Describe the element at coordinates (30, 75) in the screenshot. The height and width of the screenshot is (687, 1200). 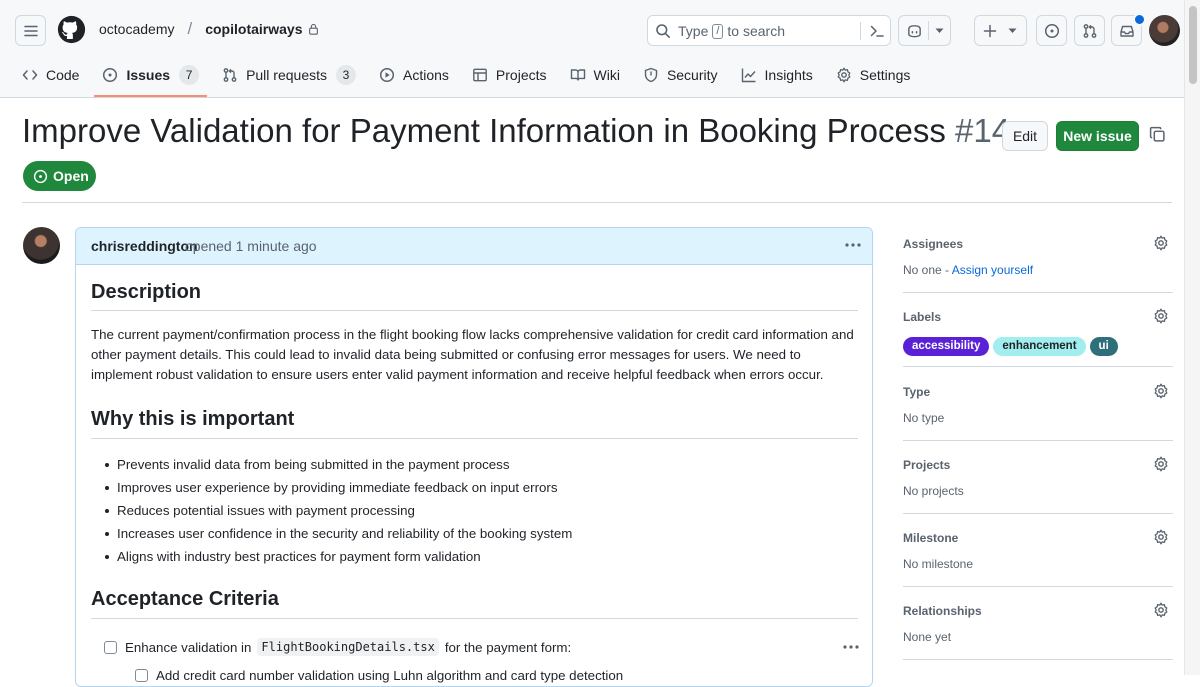
I see `code-icon` at that location.